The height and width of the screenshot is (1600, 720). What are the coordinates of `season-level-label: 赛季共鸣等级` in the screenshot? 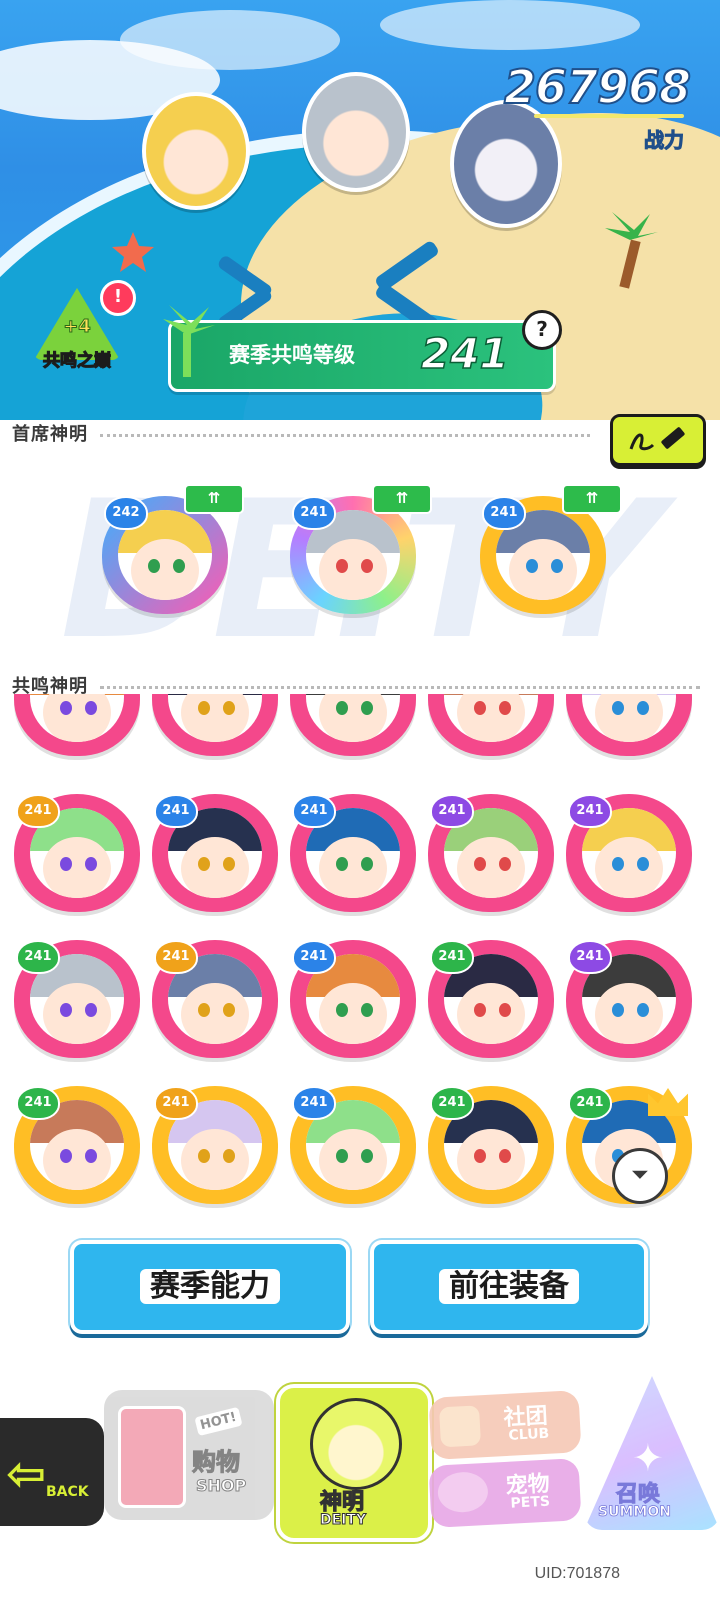 It's located at (292, 355).